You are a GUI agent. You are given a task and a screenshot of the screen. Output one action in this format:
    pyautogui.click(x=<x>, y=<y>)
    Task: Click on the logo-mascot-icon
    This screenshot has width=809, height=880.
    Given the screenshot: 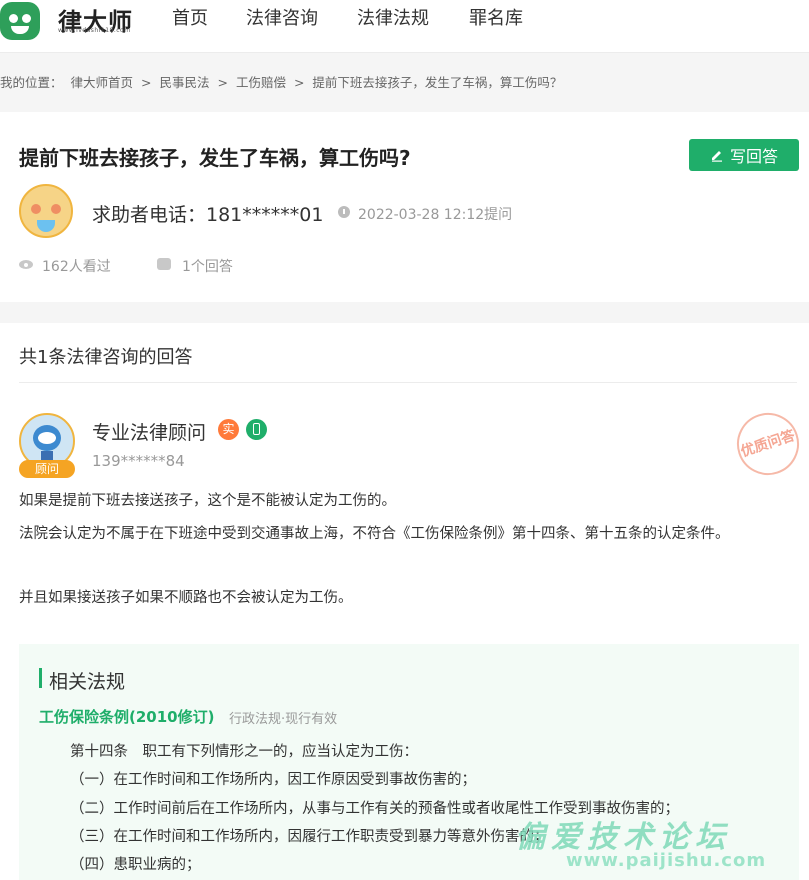 What is the action you would take?
    pyautogui.click(x=20, y=21)
    